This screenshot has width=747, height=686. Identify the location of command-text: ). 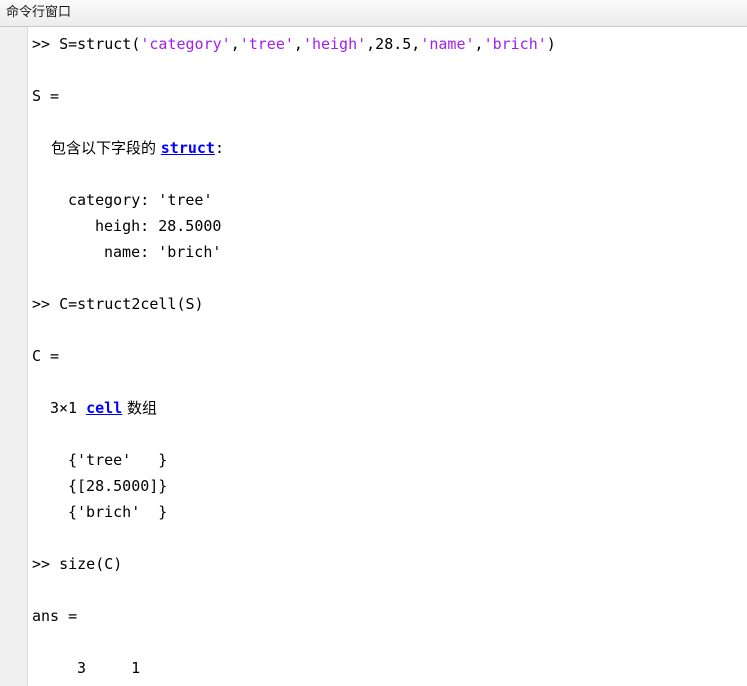
(551, 44).